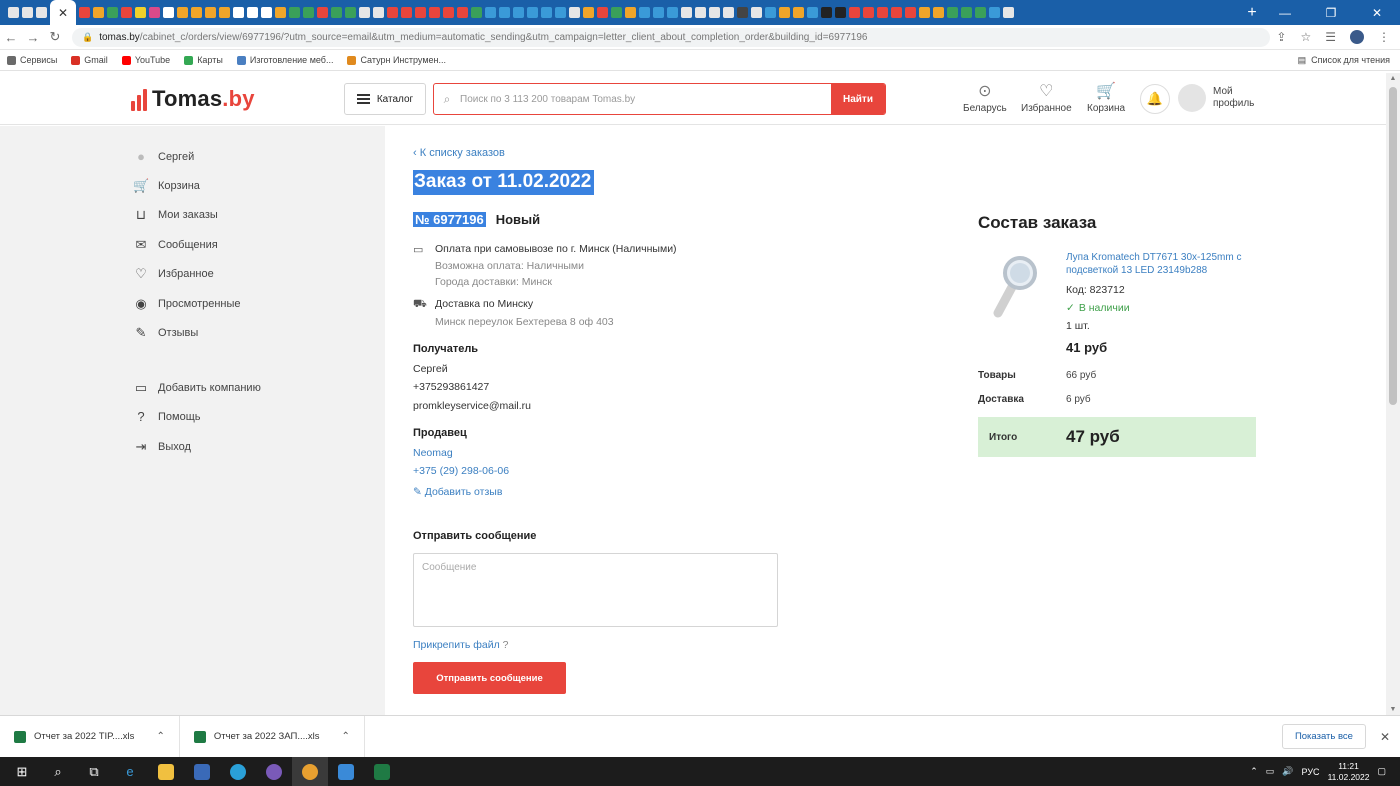 This screenshot has width=1400, height=786. What do you see at coordinates (1216, 98) in the screenshot?
I see `profile-link: Мой профиль` at bounding box center [1216, 98].